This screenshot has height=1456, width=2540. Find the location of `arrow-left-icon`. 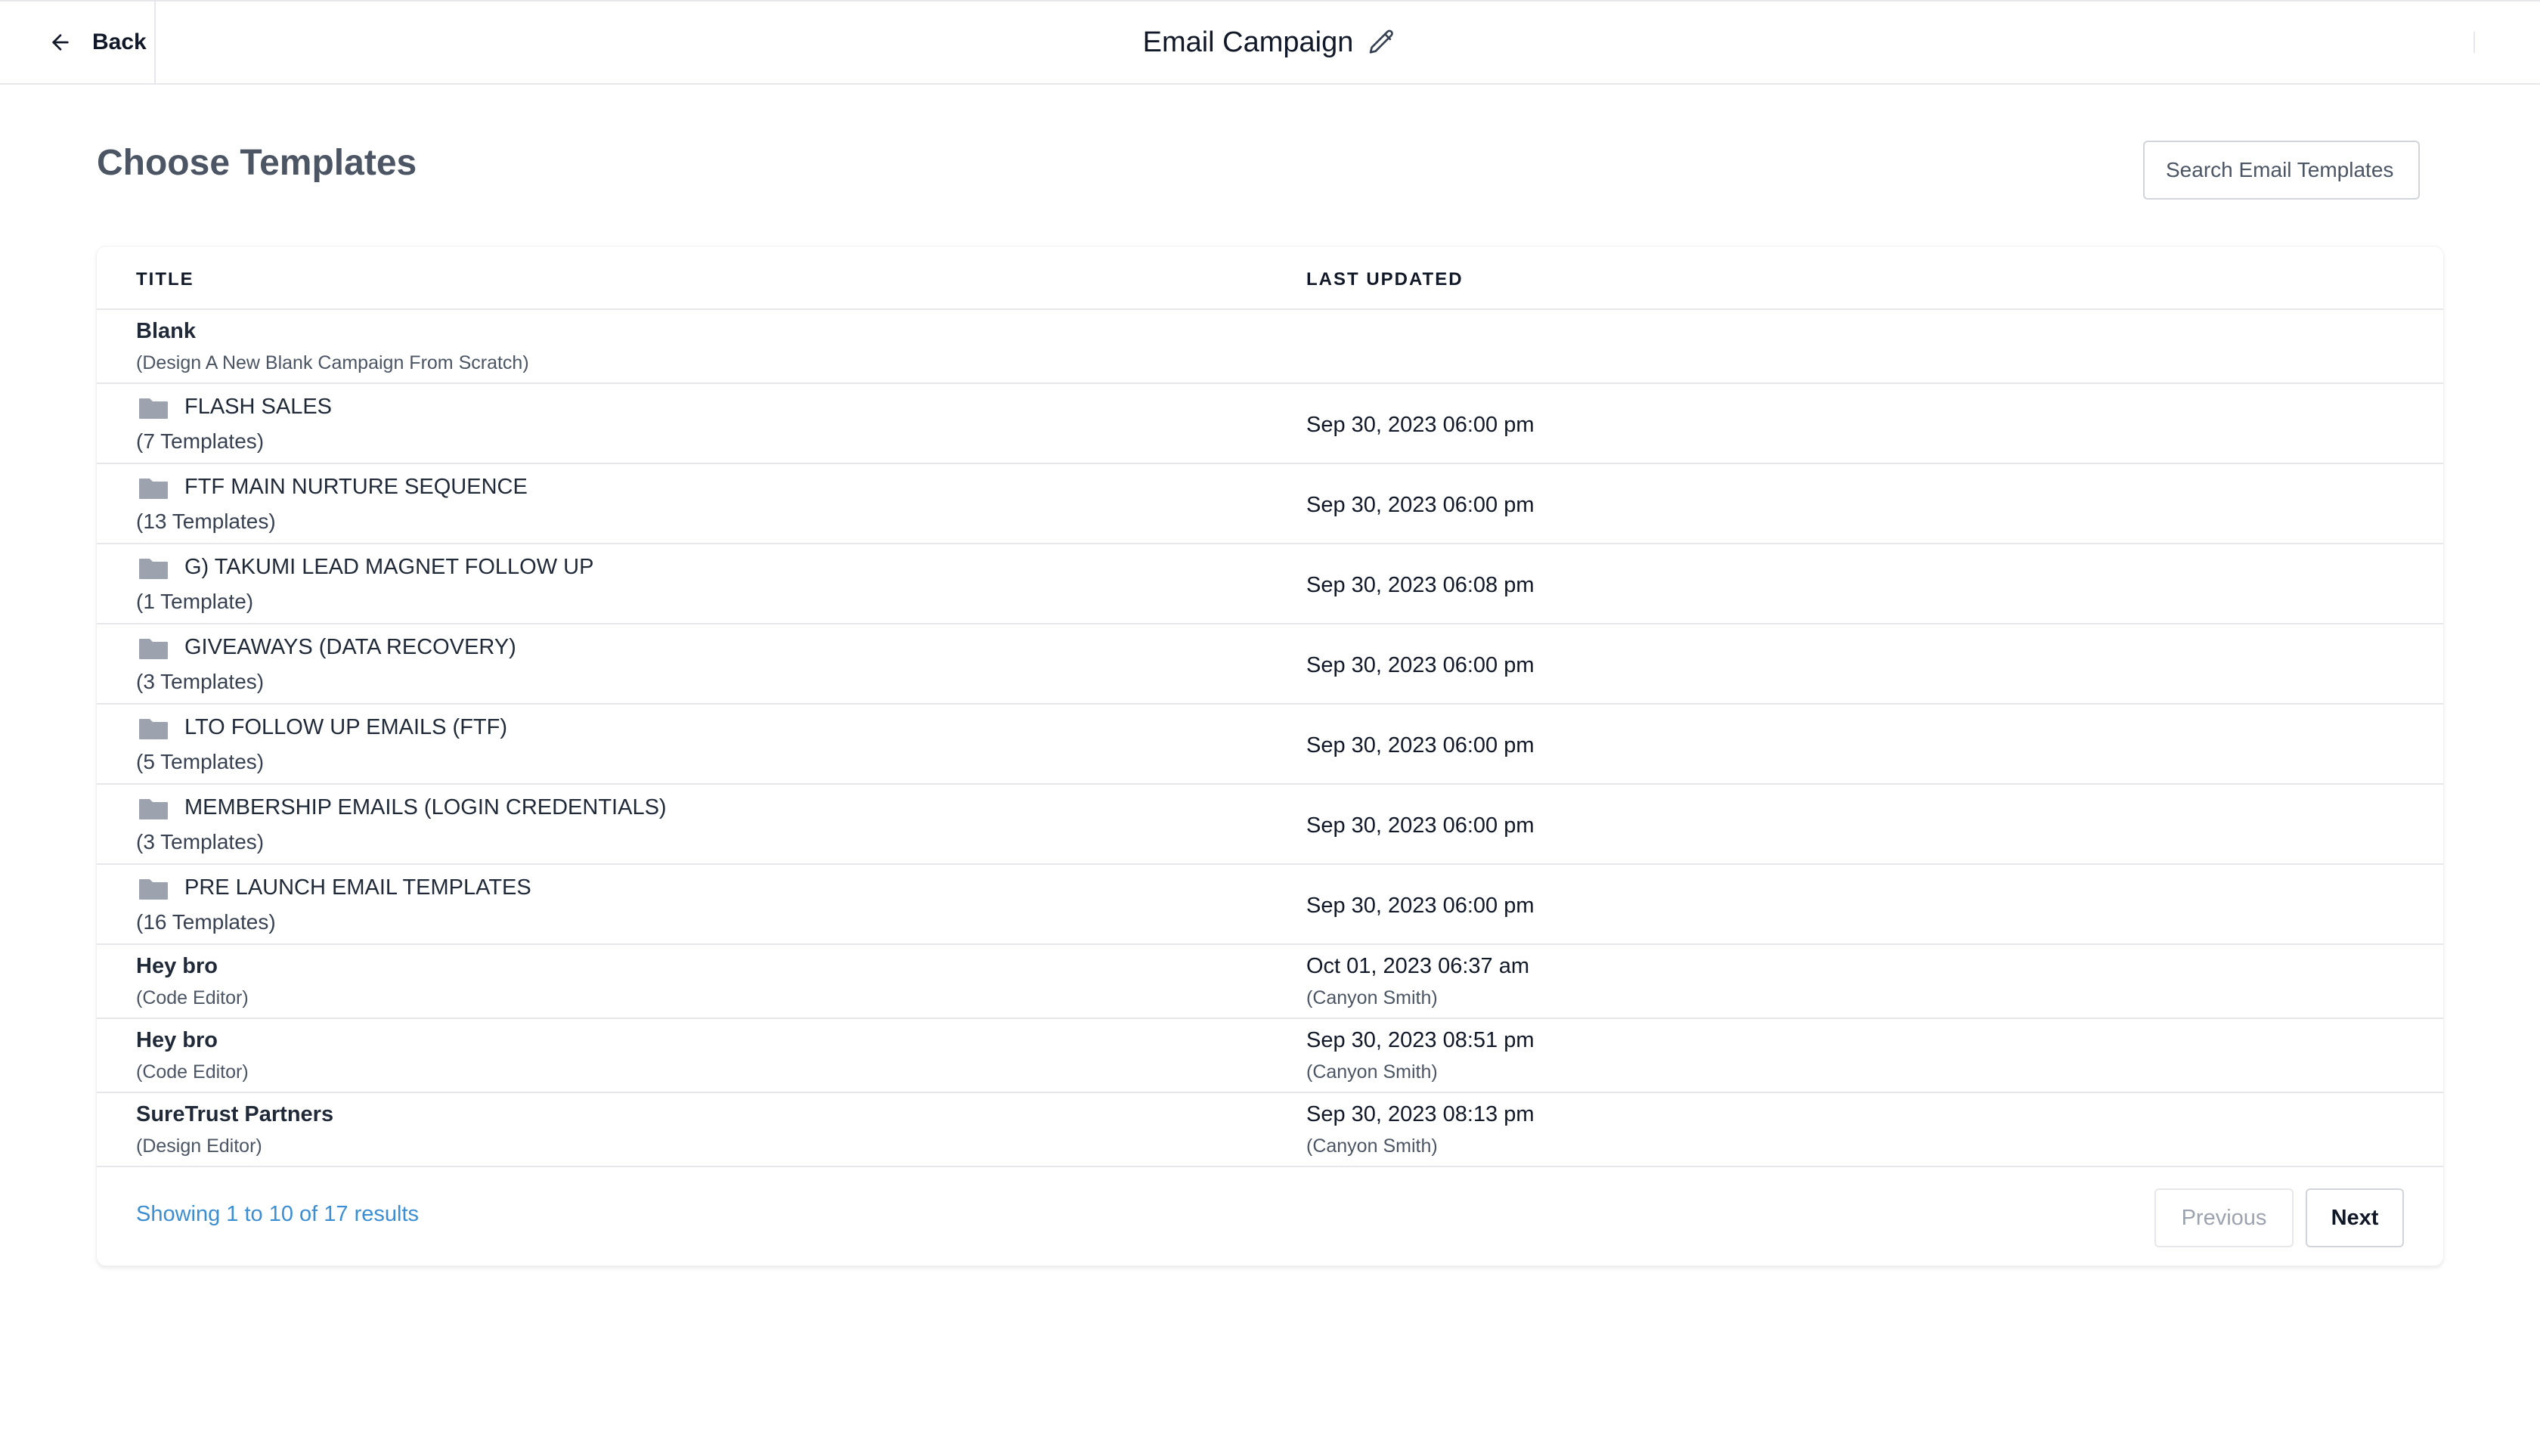

arrow-left-icon is located at coordinates (61, 42).